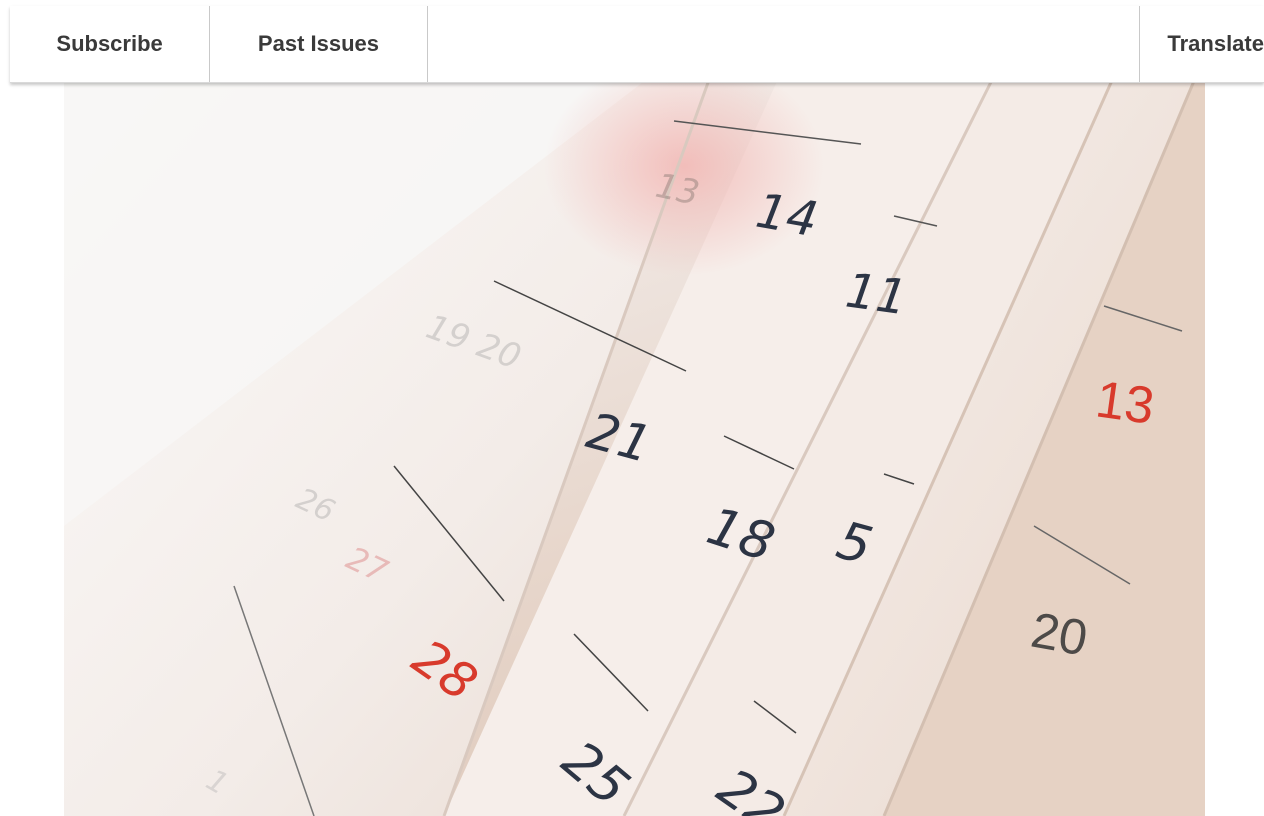 Image resolution: width=1264 pixels, height=816 pixels. I want to click on calendar-number-11: 11, so click(876, 294).